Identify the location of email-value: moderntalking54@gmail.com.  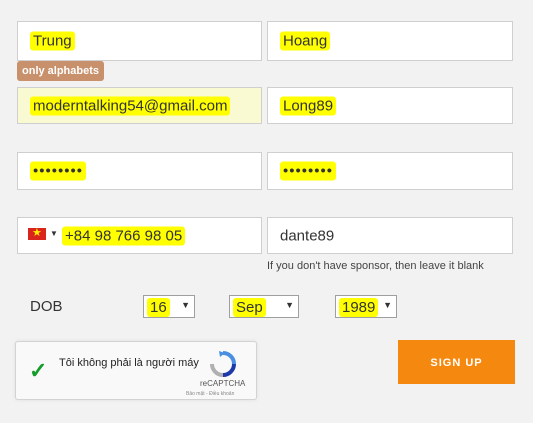
(130, 105).